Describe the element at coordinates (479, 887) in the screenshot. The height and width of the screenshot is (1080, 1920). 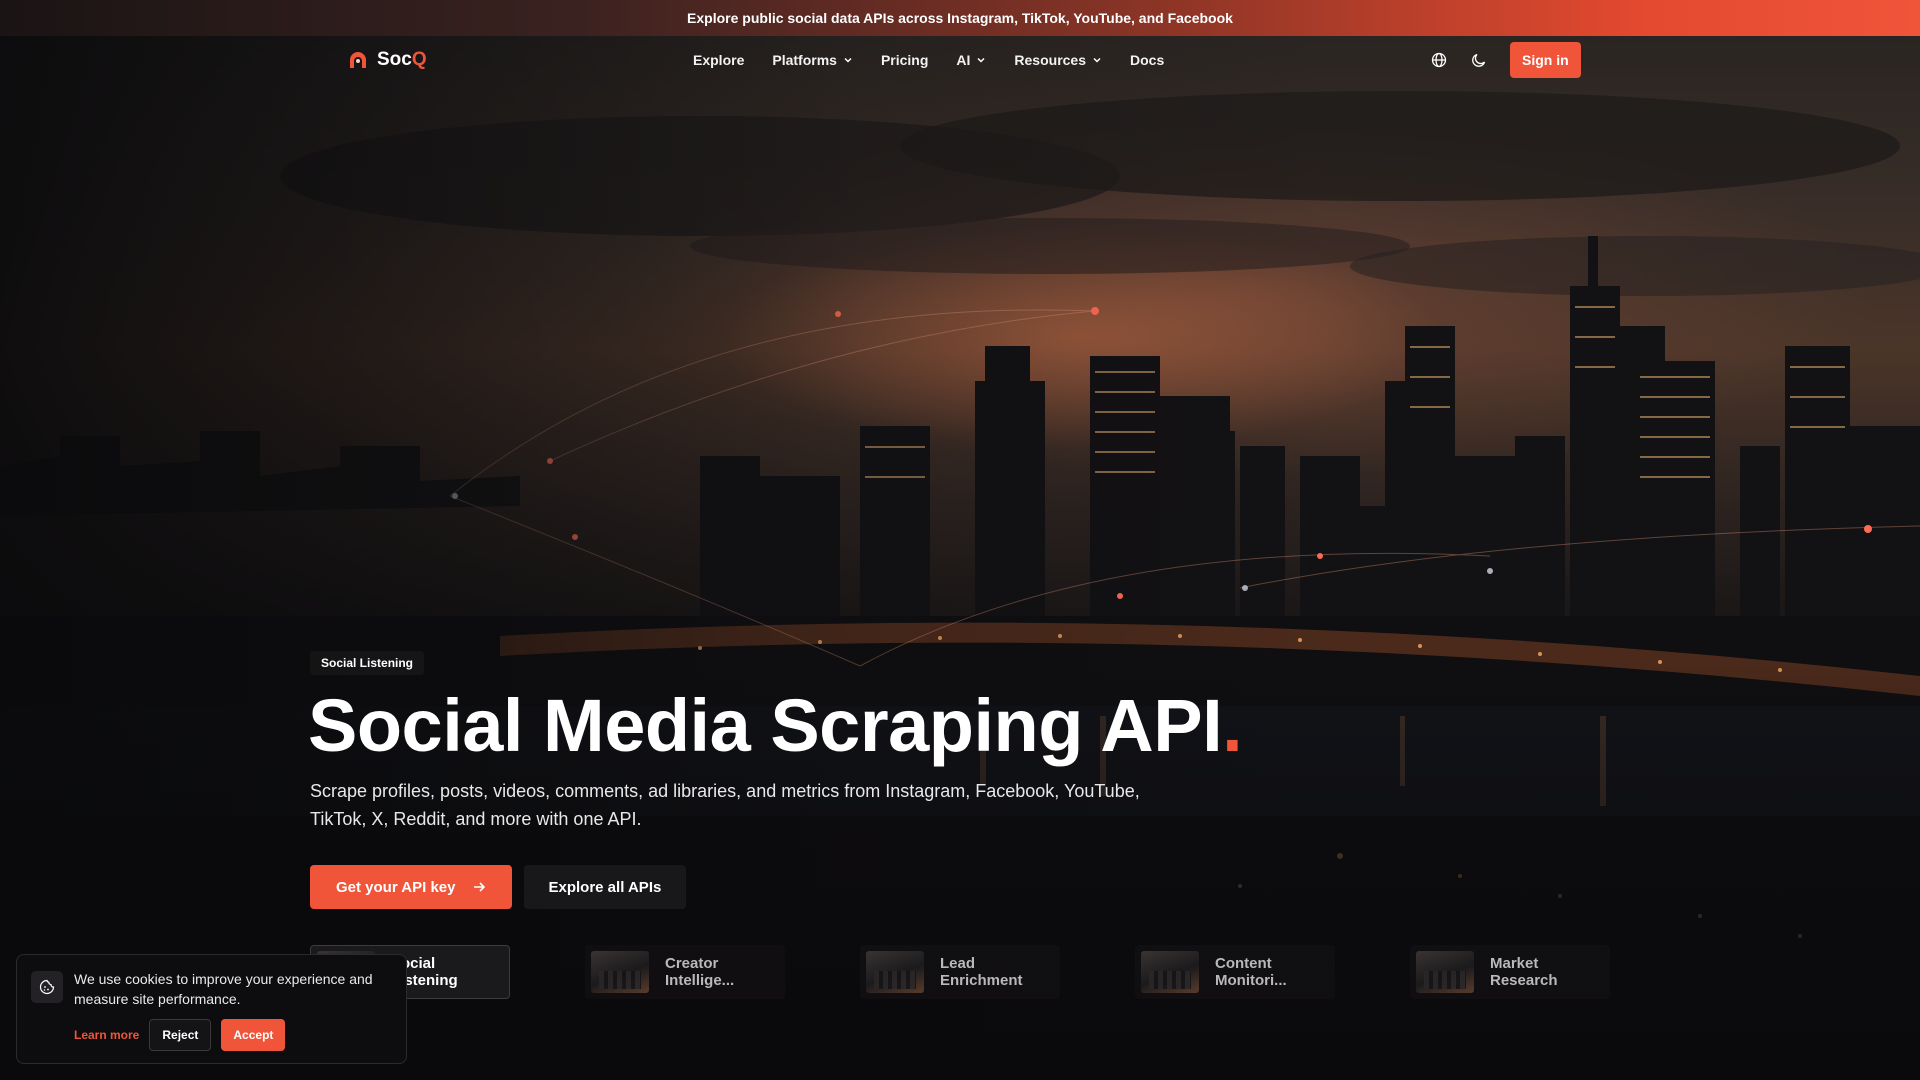
I see `arrow-right-icon` at that location.